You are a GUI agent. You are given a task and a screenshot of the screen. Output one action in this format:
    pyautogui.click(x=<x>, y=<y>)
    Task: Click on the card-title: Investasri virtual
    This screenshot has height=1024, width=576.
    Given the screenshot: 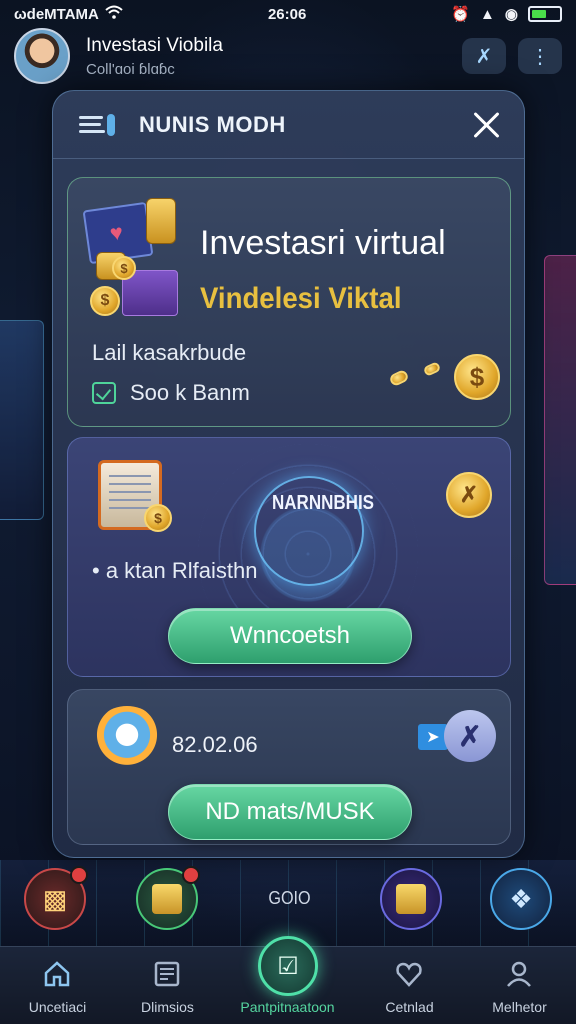 What is the action you would take?
    pyautogui.click(x=323, y=243)
    